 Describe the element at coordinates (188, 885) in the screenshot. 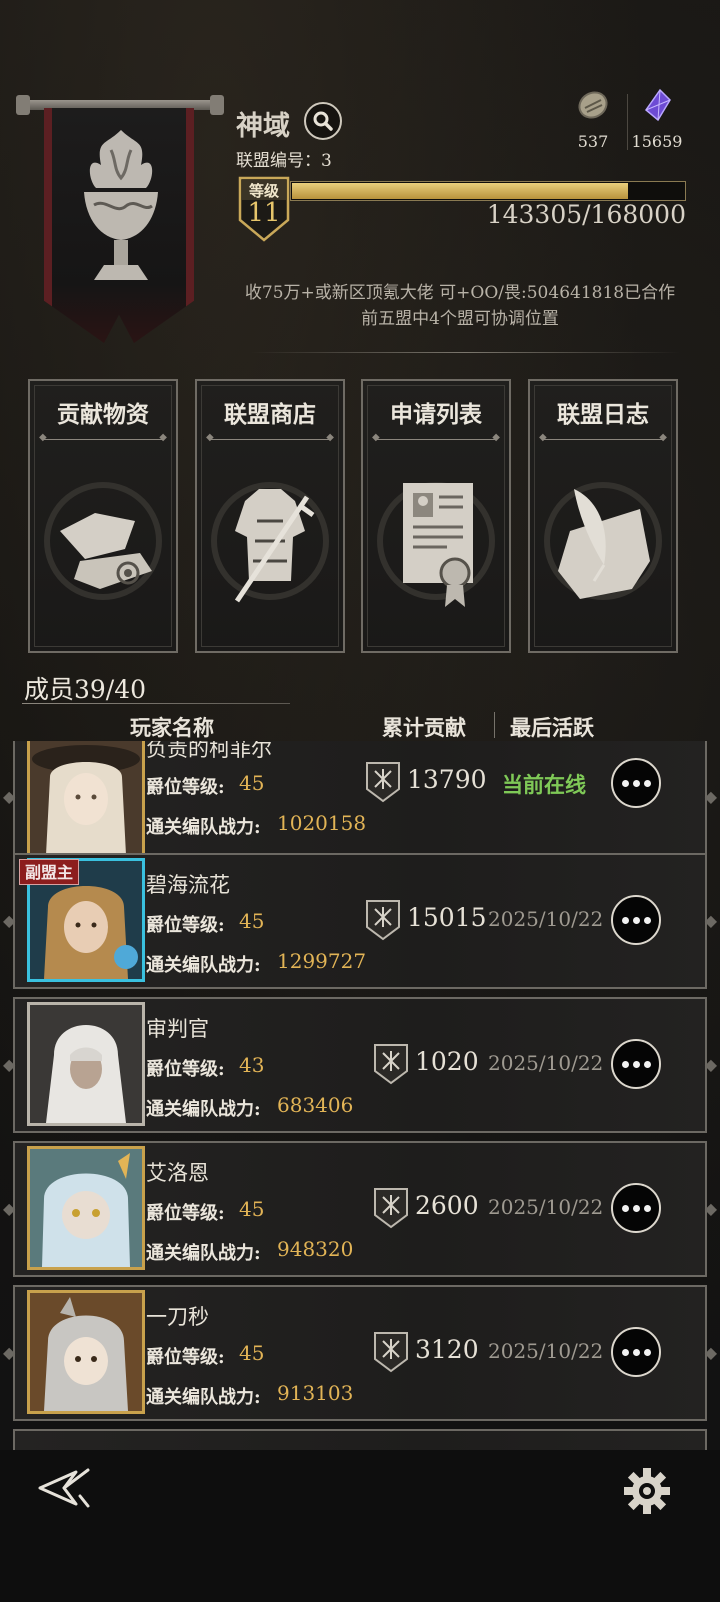

I see `player-name: 碧海流花` at that location.